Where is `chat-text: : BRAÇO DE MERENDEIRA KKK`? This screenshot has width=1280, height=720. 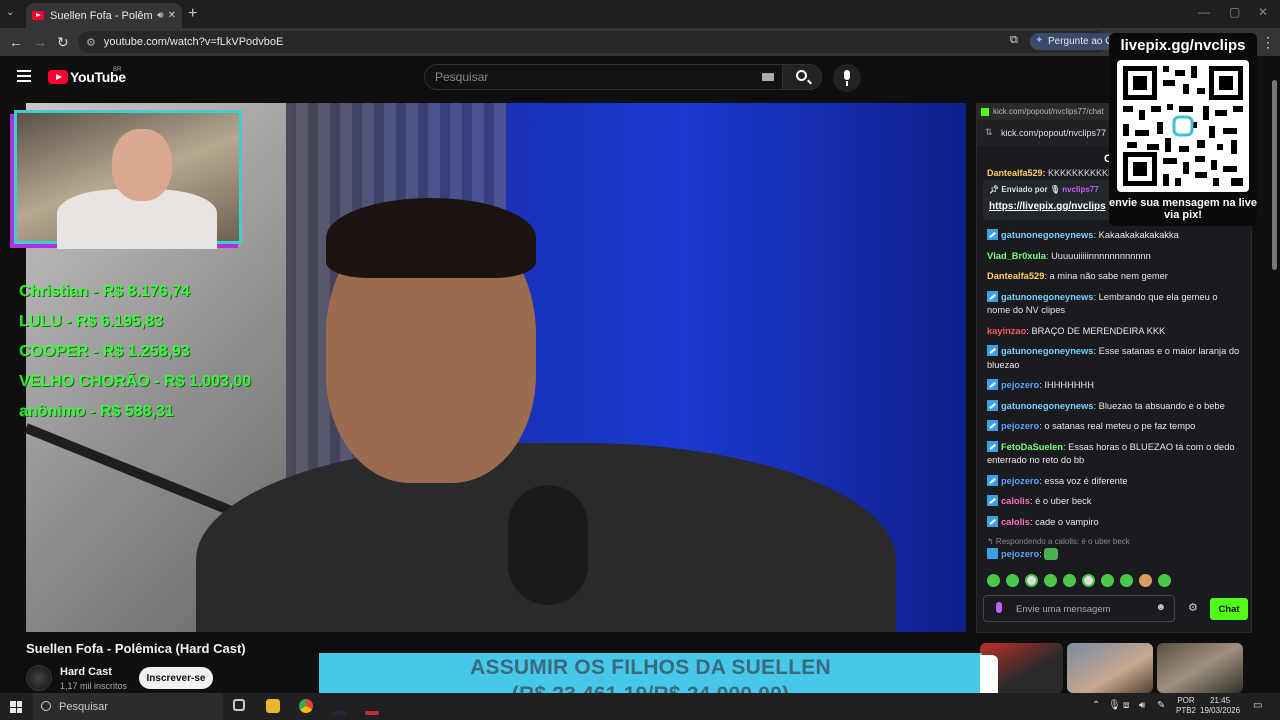 chat-text: : BRAÇO DE MERENDEIRA KKK is located at coordinates (1096, 330).